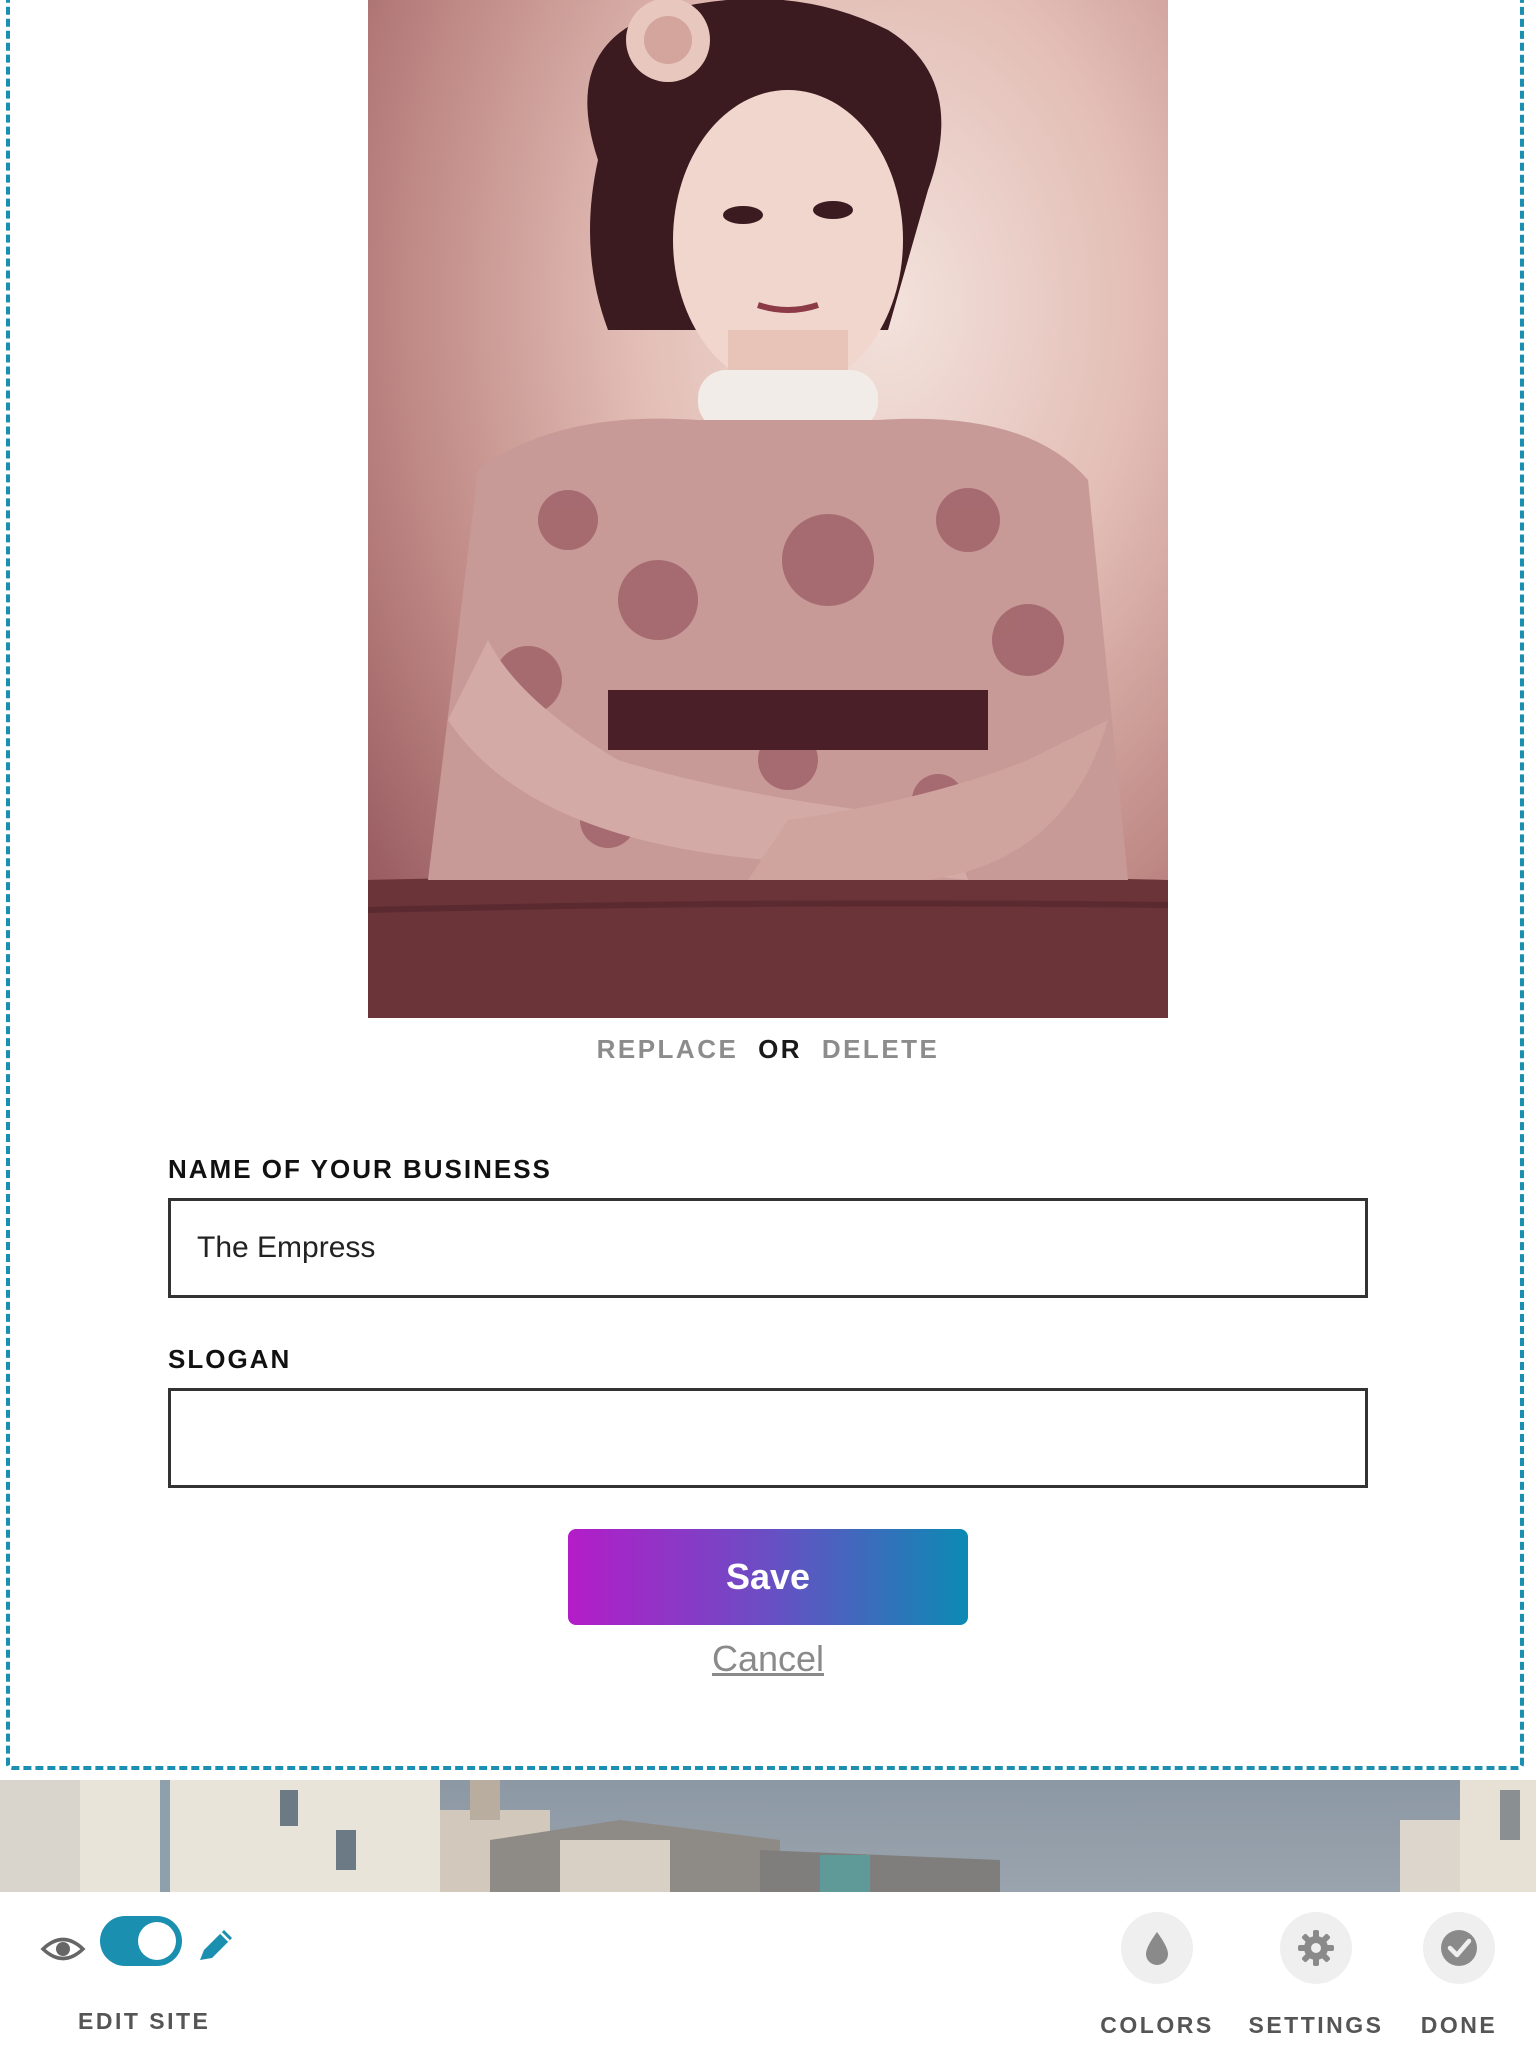 The height and width of the screenshot is (2048, 1536). What do you see at coordinates (1157, 2025) in the screenshot?
I see `colors-label: COLORS` at bounding box center [1157, 2025].